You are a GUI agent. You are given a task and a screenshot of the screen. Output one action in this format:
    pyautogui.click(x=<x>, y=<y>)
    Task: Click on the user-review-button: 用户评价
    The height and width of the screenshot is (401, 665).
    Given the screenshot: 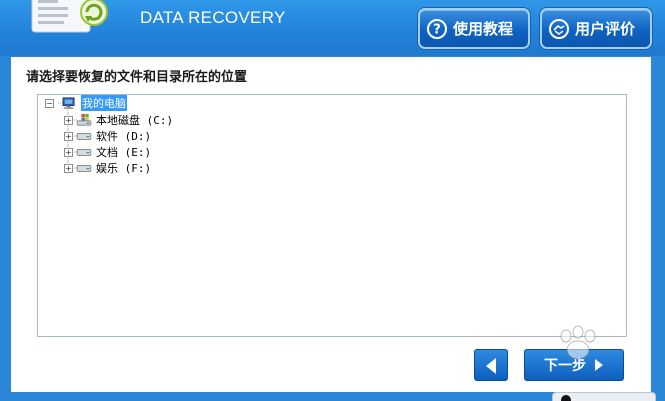 What is the action you would take?
    pyautogui.click(x=596, y=28)
    